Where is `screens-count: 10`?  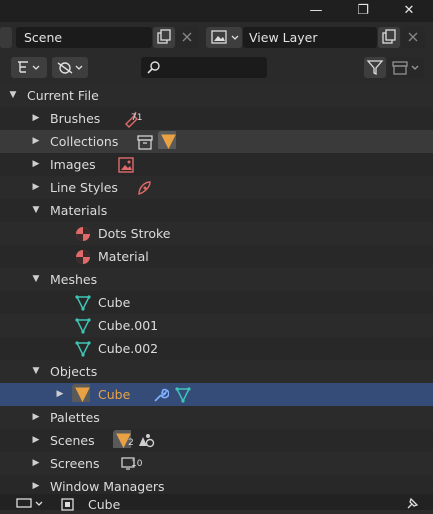
screens-count: 10 is located at coordinates (137, 464).